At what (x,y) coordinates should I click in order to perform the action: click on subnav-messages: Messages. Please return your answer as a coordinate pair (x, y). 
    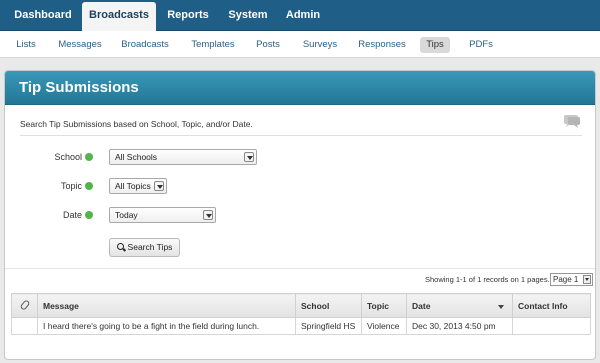
    Looking at the image, I should click on (80, 45).